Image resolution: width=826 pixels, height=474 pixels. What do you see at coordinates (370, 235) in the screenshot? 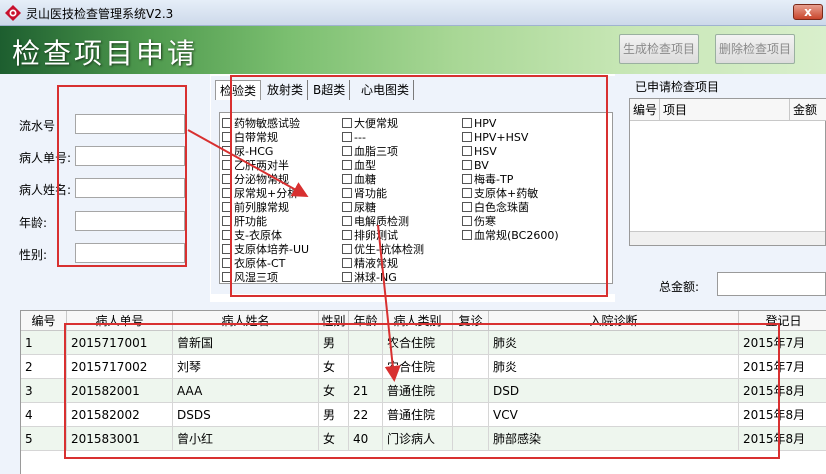
I see `check-item: 排卵测试` at bounding box center [370, 235].